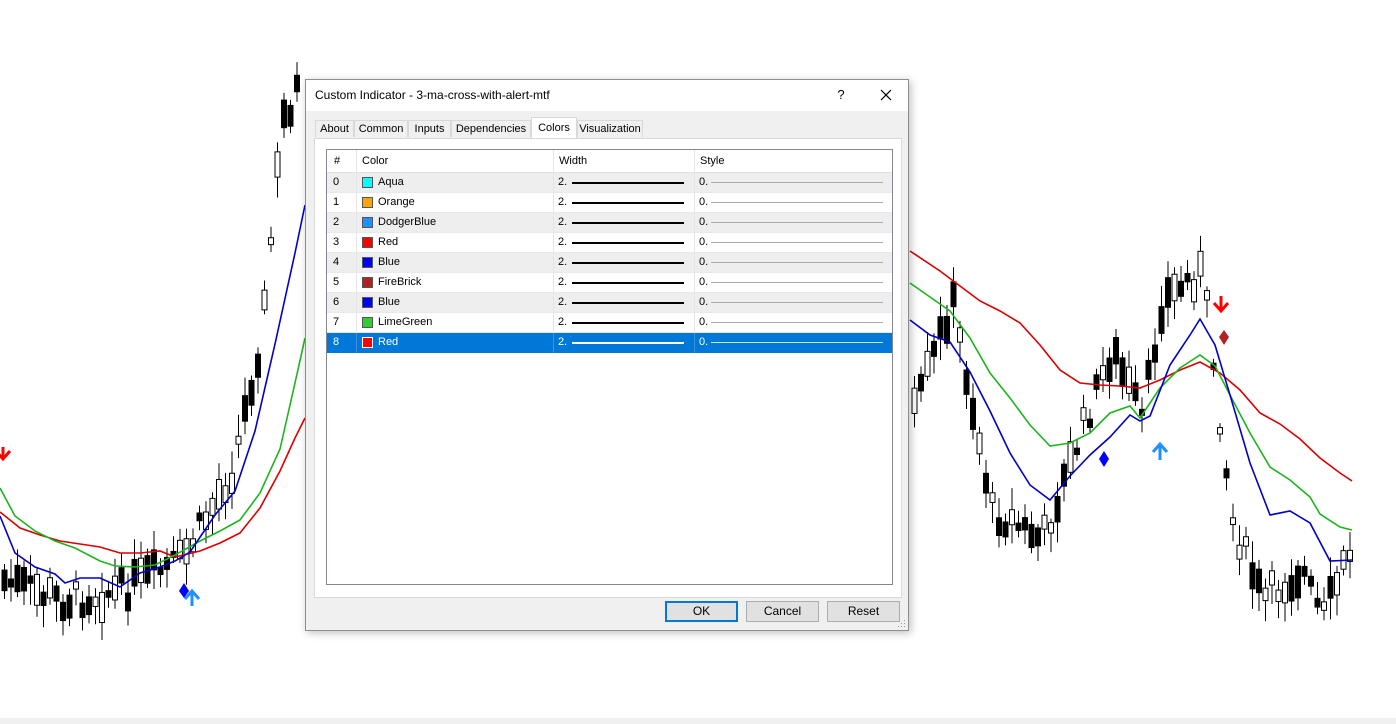 The image size is (1396, 724). Describe the element at coordinates (455, 183) in the screenshot. I see `color-cell: Aqua` at that location.